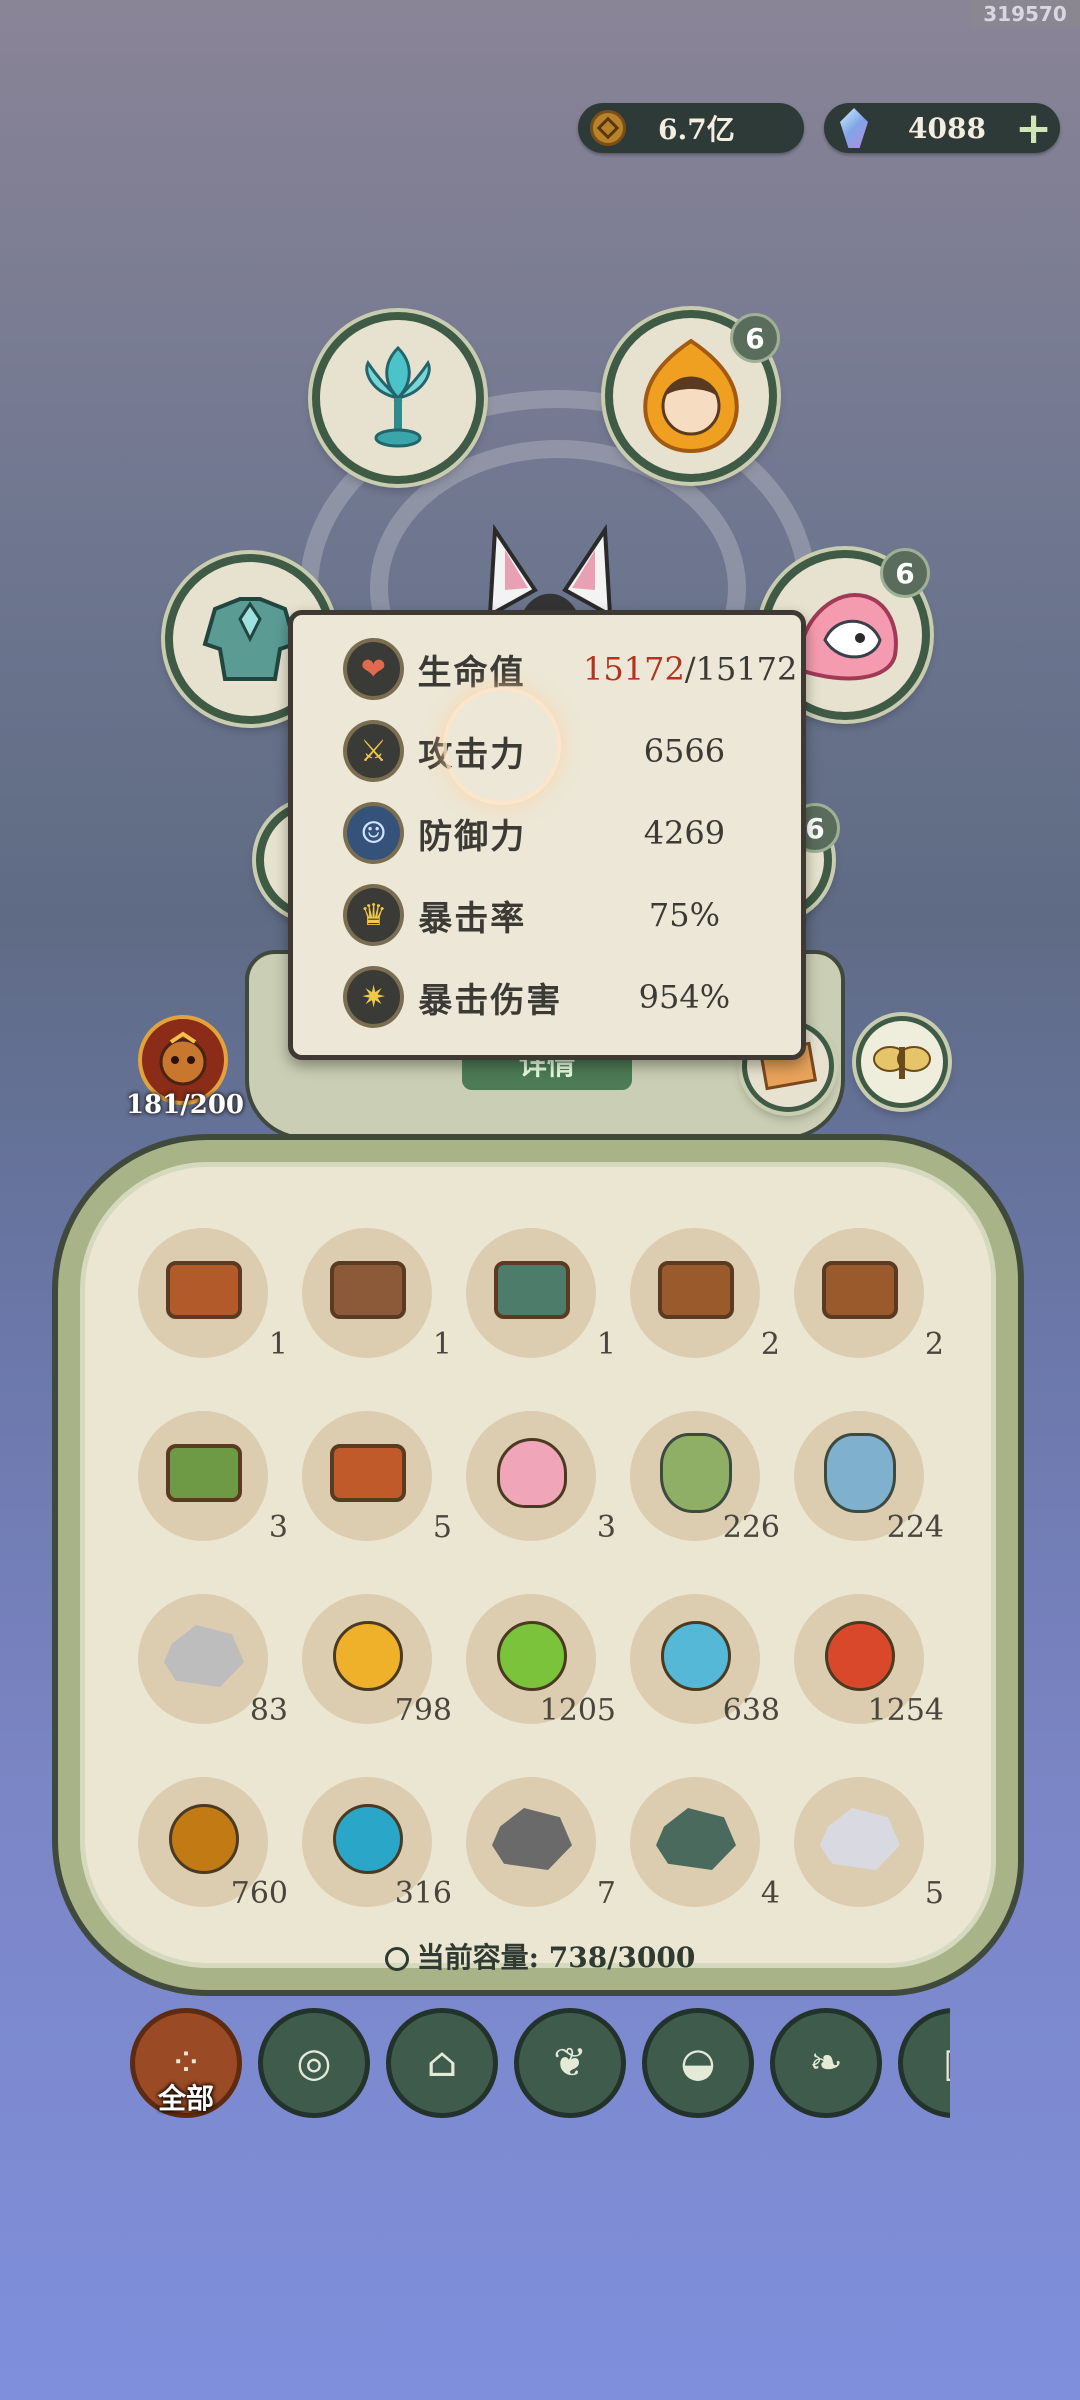 The width and height of the screenshot is (1080, 2400). Describe the element at coordinates (368, 1656) in the screenshot. I see `gold-orb-icon` at that location.